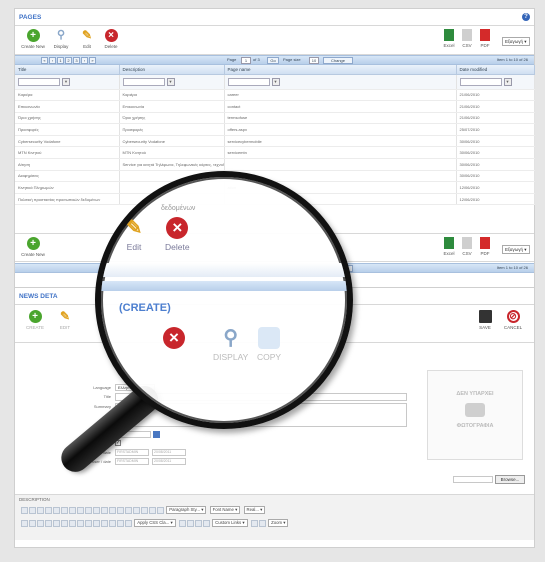 This screenshot has height=562, width=545. What do you see at coordinates (104, 510) in the screenshot?
I see `editor-media-icon` at bounding box center [104, 510].